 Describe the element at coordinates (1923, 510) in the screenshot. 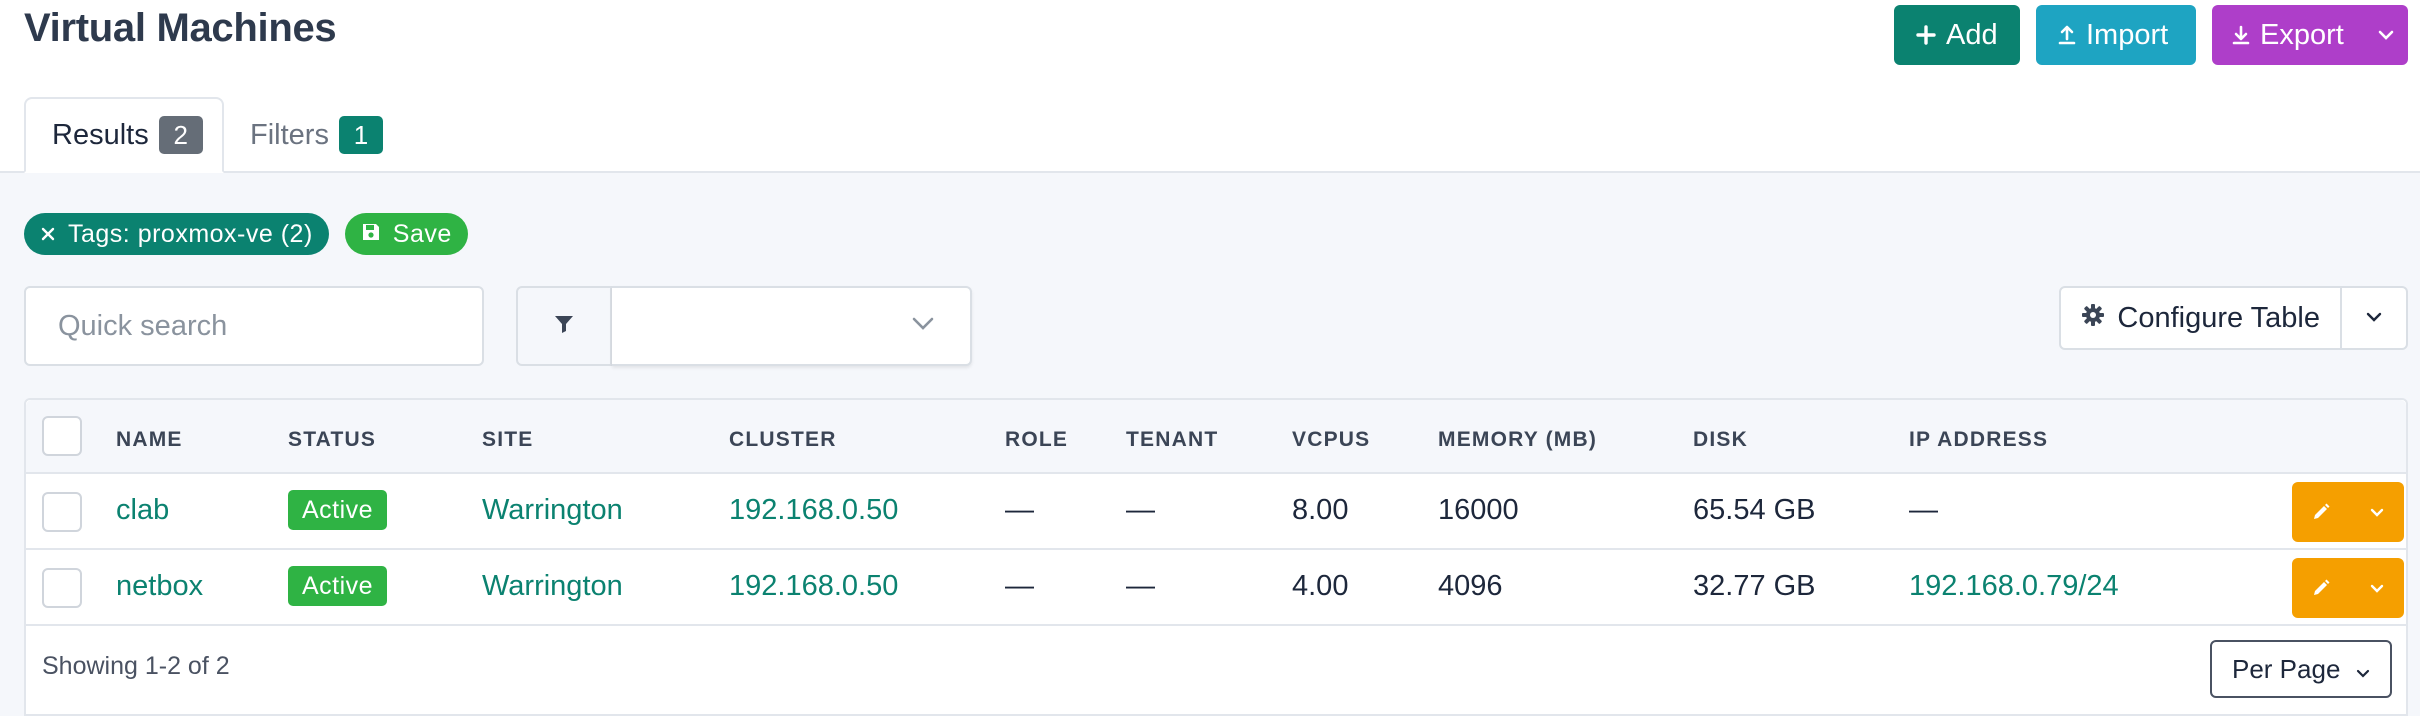

I see `ip-address-cell: —` at that location.